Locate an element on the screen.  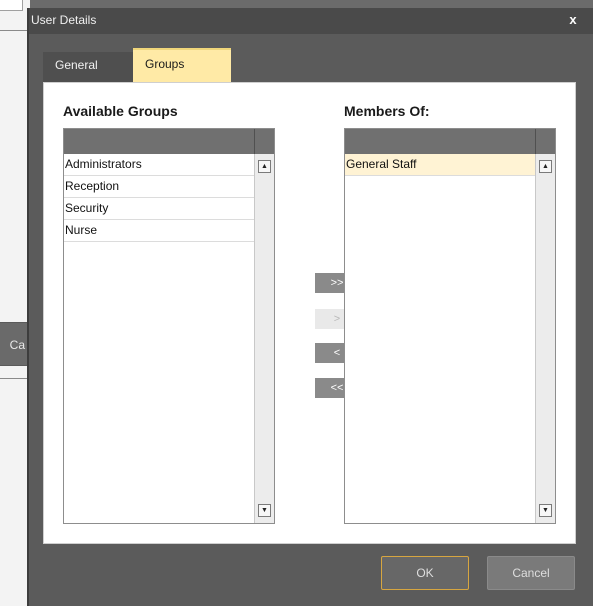
available-groups-label: Available Groups is located at coordinates (120, 111).